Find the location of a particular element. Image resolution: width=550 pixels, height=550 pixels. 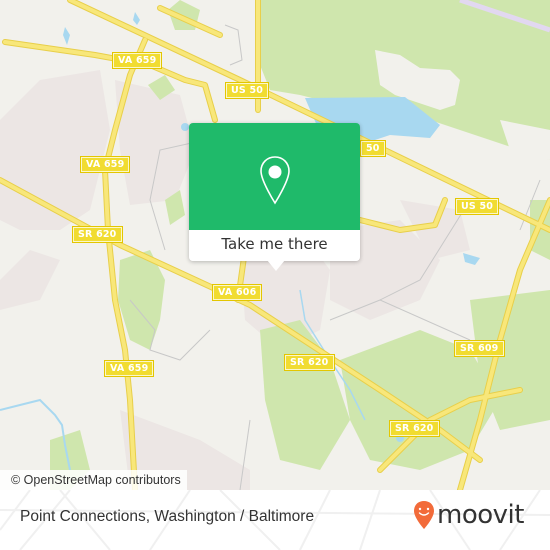

route-shield-us50: 50 is located at coordinates (373, 148).